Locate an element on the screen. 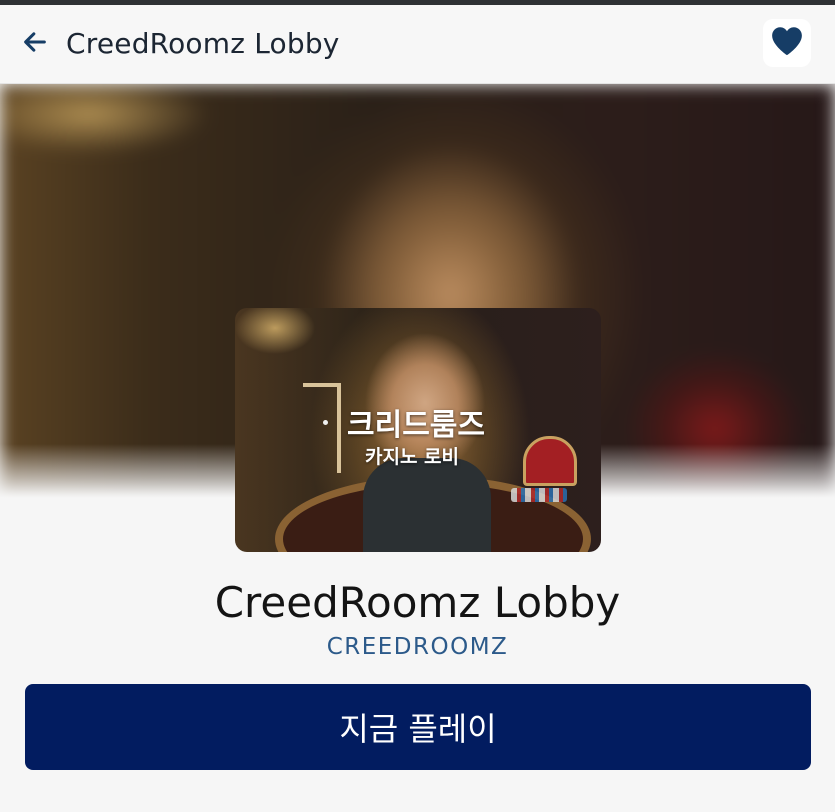 This screenshot has height=812, width=835. thumbnail-logo-subtext: 카지노 로비 is located at coordinates (412, 457).